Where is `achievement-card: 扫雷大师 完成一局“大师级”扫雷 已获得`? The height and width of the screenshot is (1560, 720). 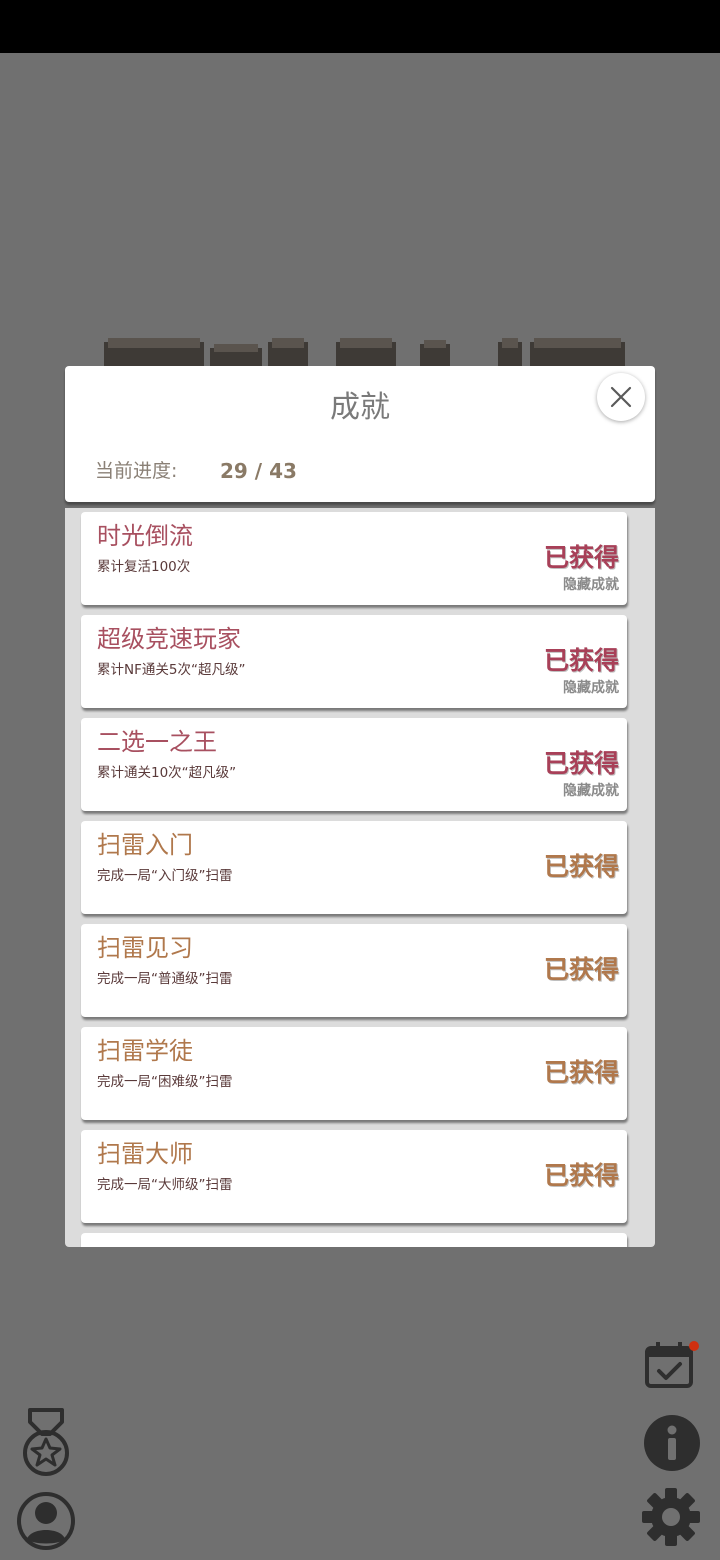 achievement-card: 扫雷大师 完成一局“大师级”扫雷 已获得 is located at coordinates (354, 1176).